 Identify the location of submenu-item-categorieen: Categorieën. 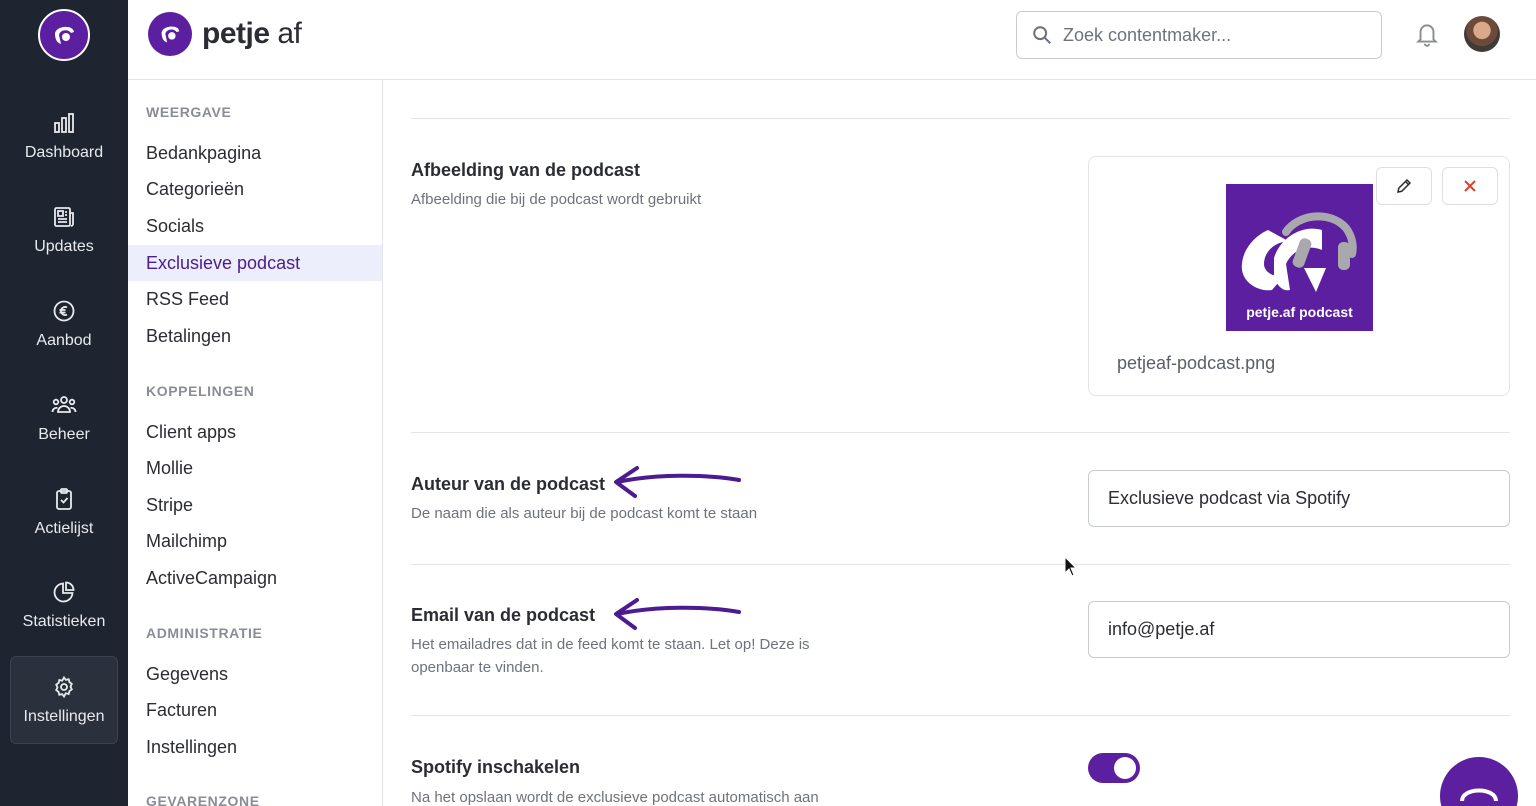
(255, 189).